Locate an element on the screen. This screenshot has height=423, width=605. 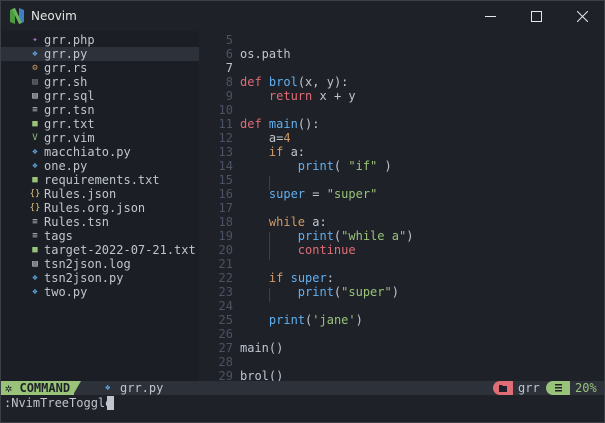
tree-item-label: grr.sql is located at coordinates (69, 96).